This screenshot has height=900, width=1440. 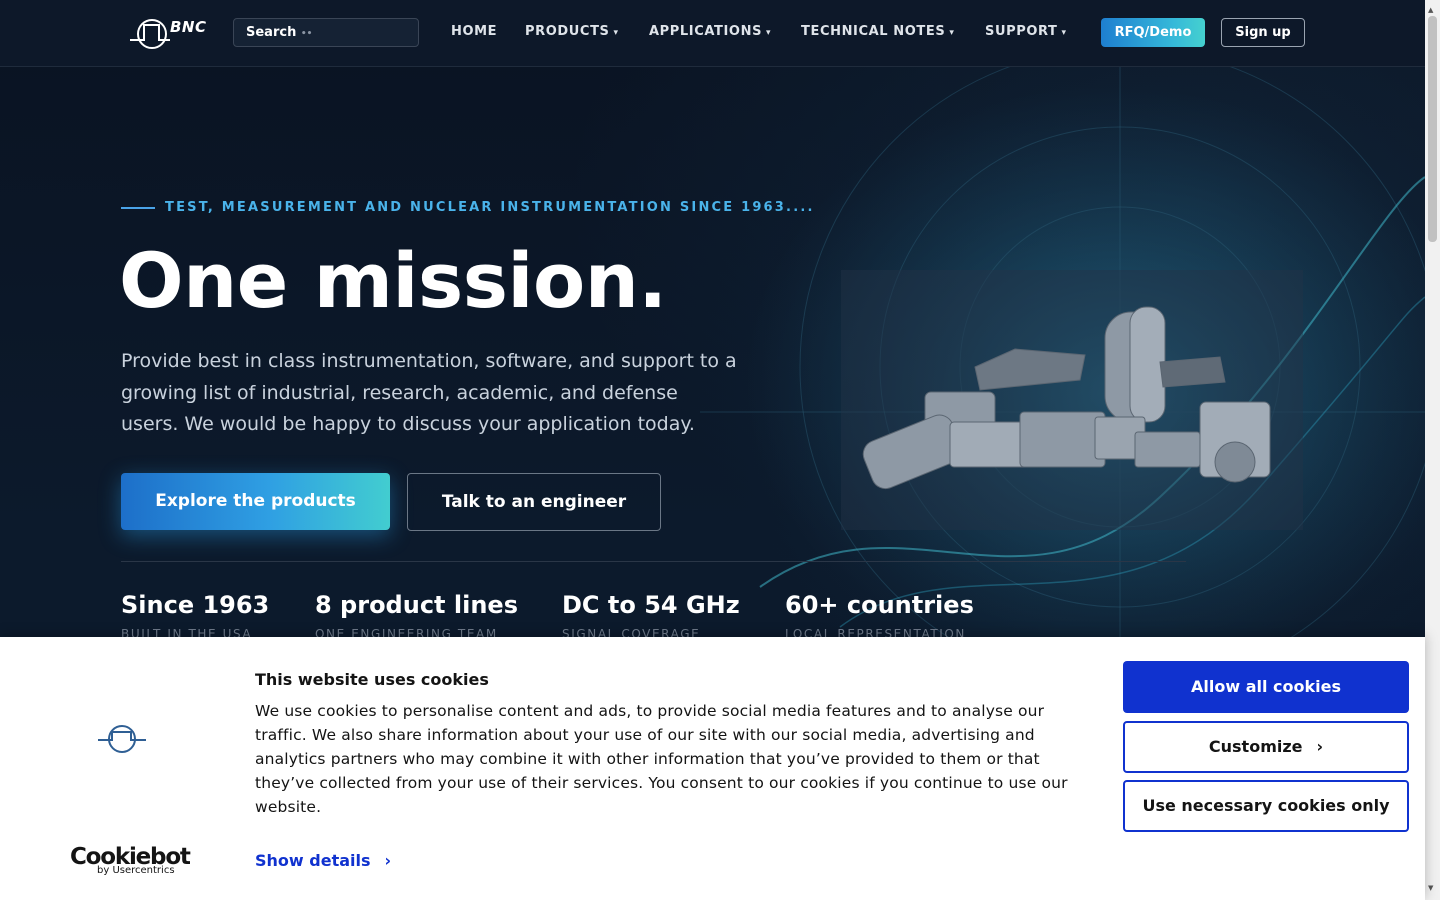 I want to click on customize-button: Customize ›, so click(x=1266, y=747).